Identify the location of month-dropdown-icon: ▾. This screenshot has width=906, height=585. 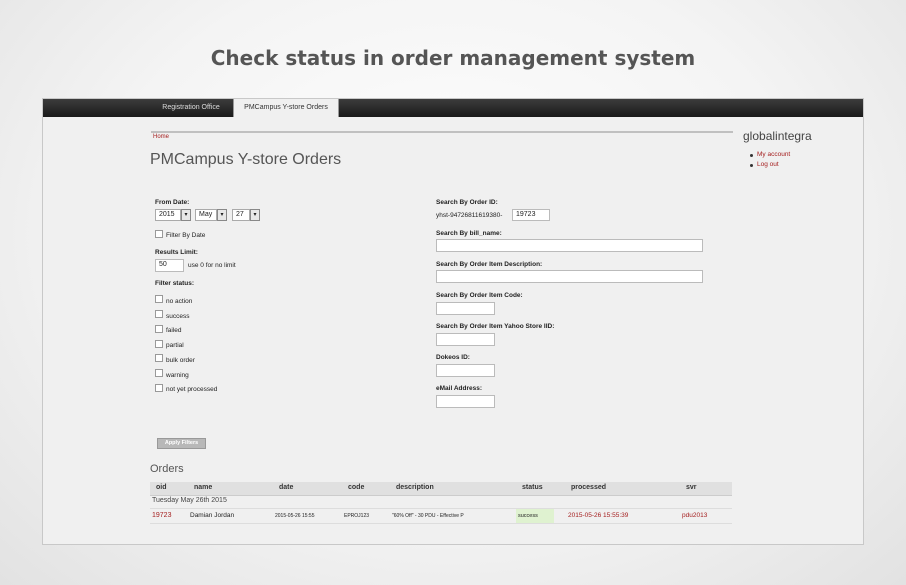
(222, 215).